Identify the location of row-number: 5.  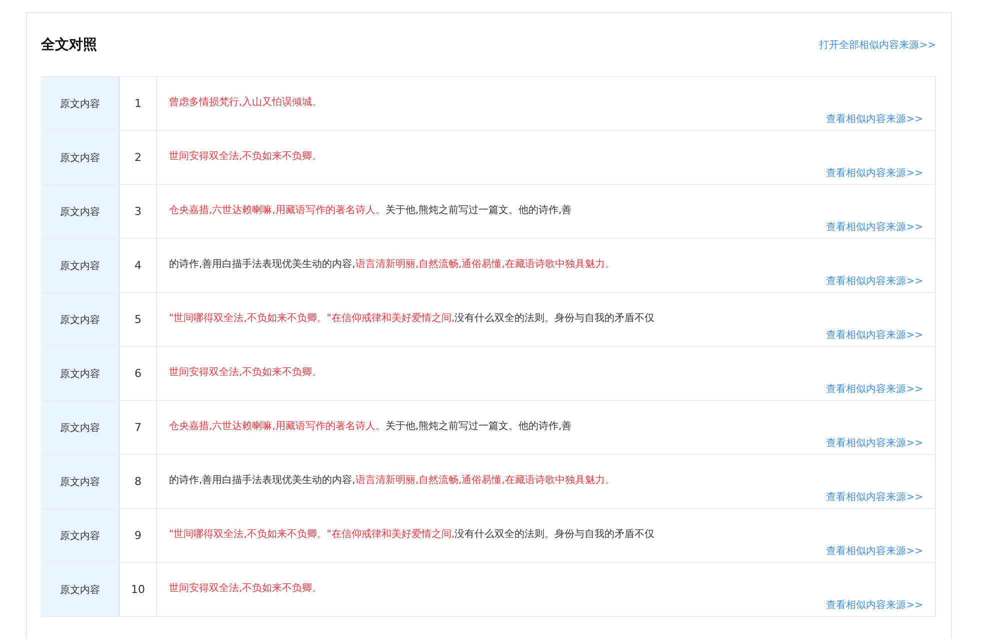
(138, 319).